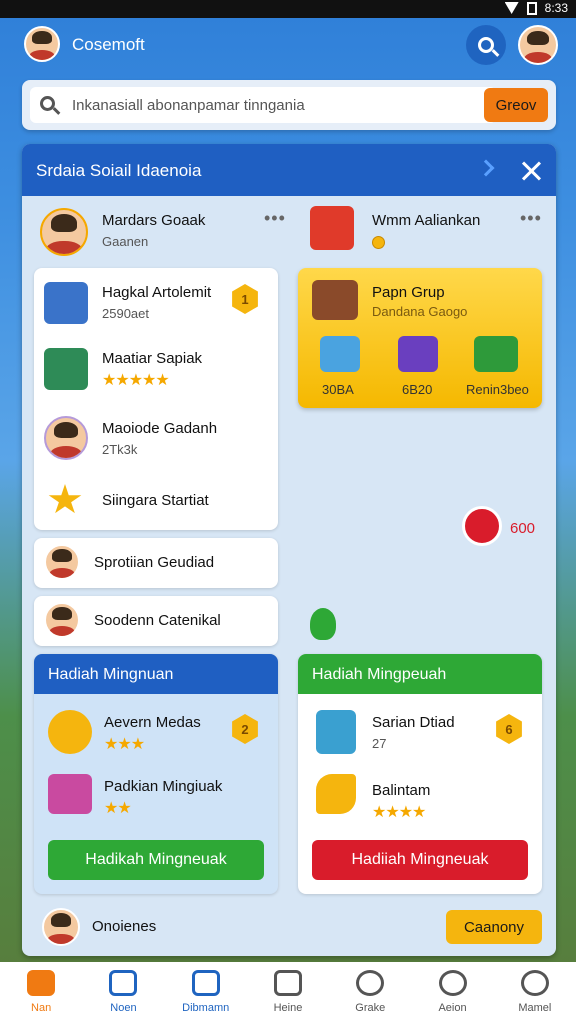 The height and width of the screenshot is (1024, 576). Describe the element at coordinates (160, 428) in the screenshot. I see `list-item-name: Maoiode Gadanh` at that location.